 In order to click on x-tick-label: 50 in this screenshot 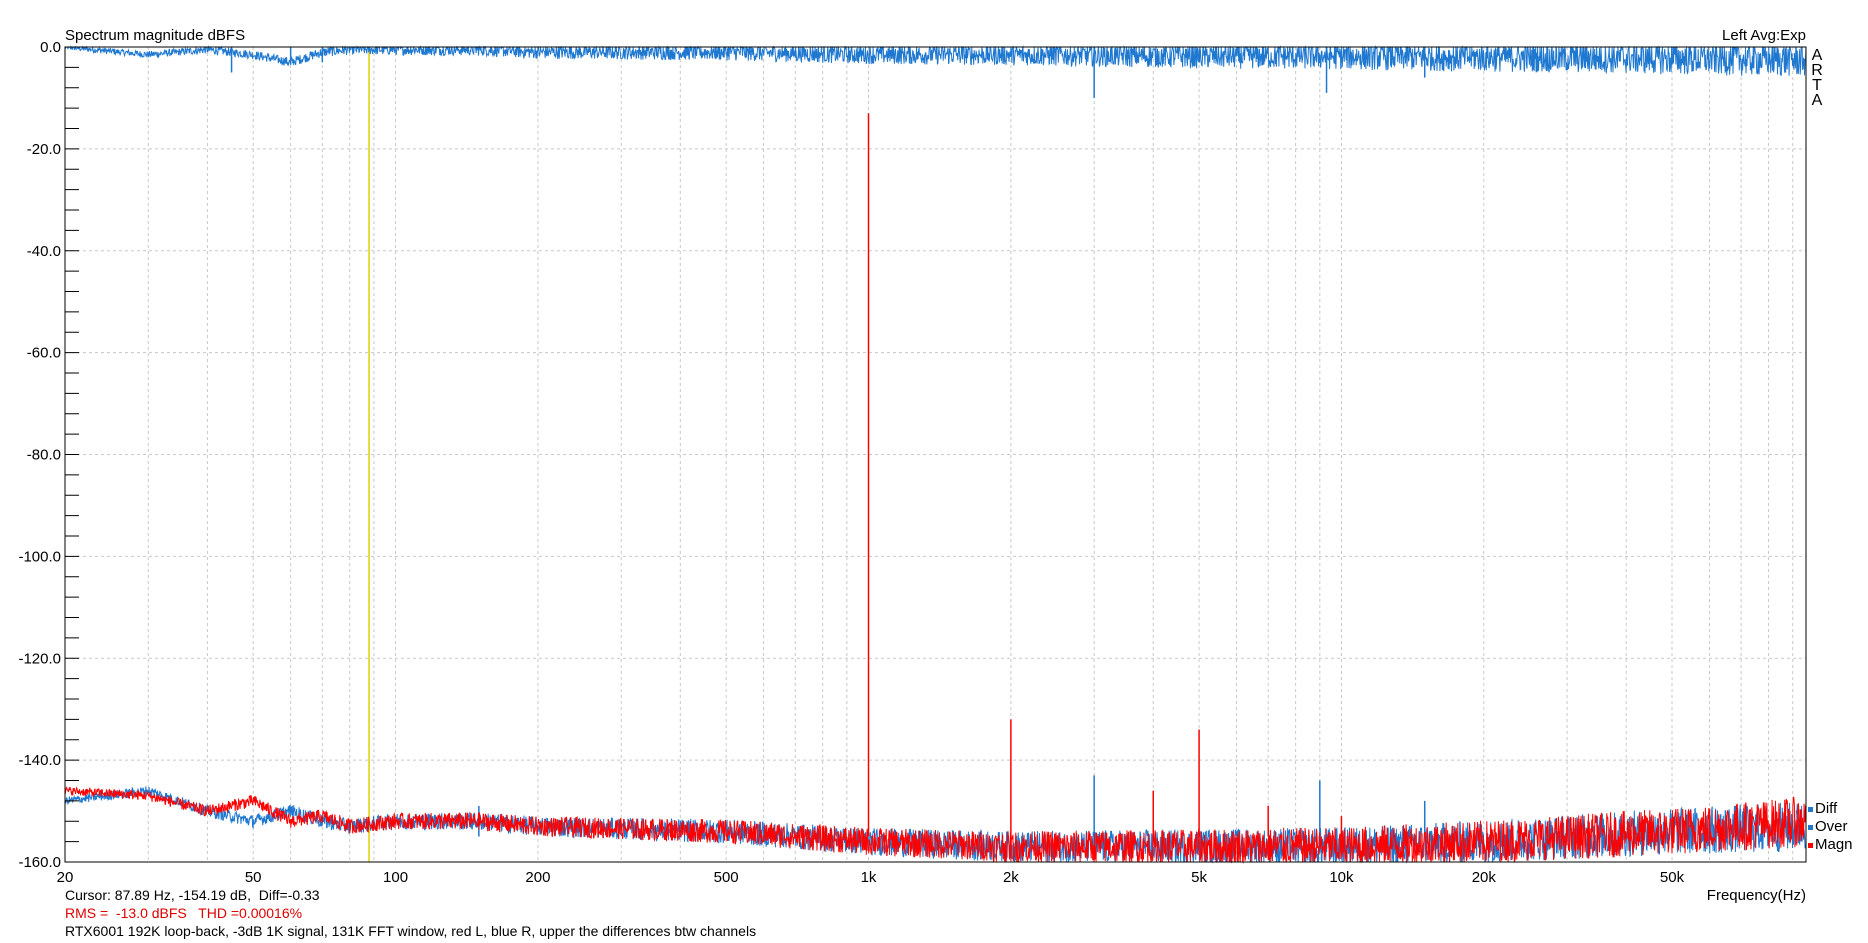, I will do `click(253, 877)`.